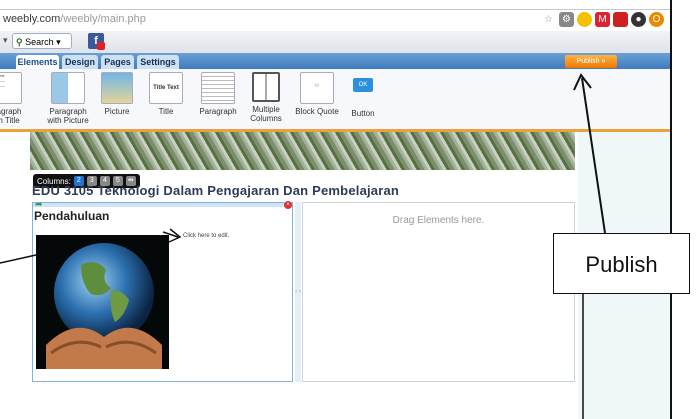 This screenshot has width=696, height=419. I want to click on annotation-arrow-publish, so click(593, 155).